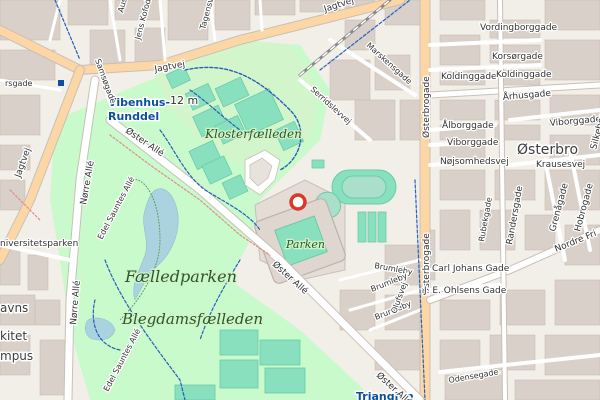  Describe the element at coordinates (517, 57) in the screenshot. I see `street-korsorgade: Korsørgade` at that location.